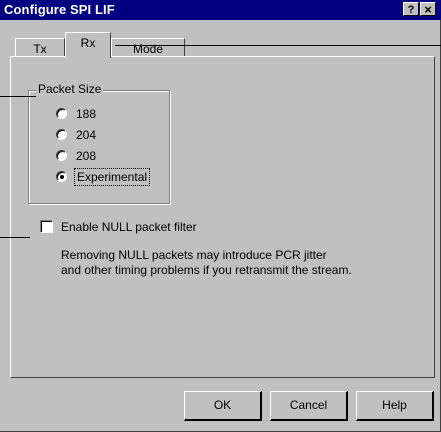  What do you see at coordinates (395, 406) in the screenshot?
I see `help-button: Help` at bounding box center [395, 406].